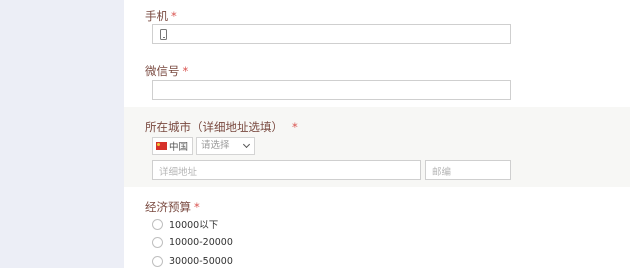 This screenshot has width=630, height=268. What do you see at coordinates (331, 90) in the screenshot?
I see `wechat-input` at bounding box center [331, 90].